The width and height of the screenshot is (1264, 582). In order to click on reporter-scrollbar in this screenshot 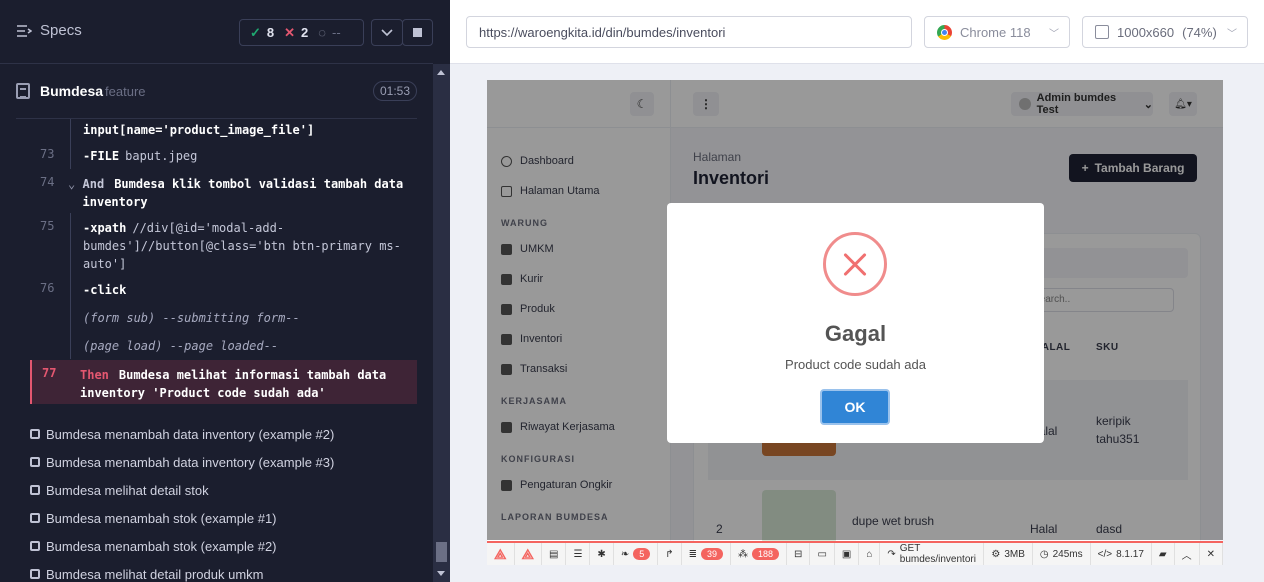, I will do `click(441, 323)`.